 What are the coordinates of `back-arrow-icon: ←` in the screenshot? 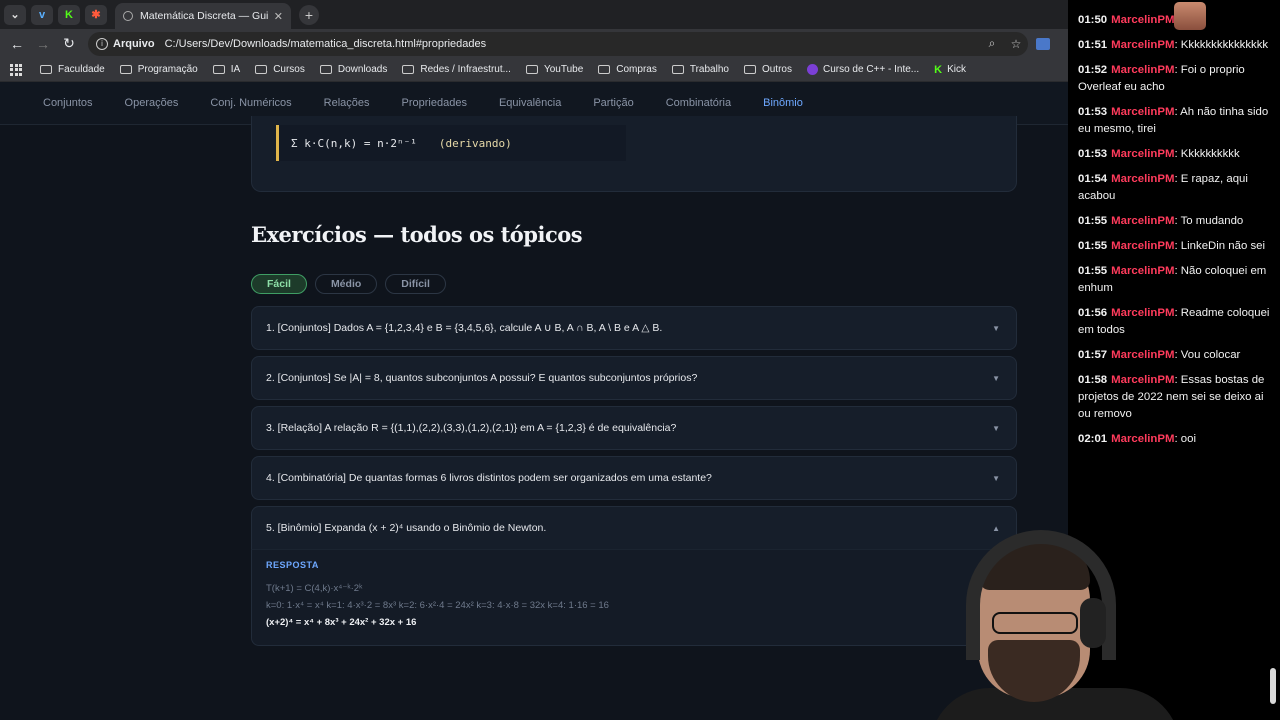 It's located at (17, 44).